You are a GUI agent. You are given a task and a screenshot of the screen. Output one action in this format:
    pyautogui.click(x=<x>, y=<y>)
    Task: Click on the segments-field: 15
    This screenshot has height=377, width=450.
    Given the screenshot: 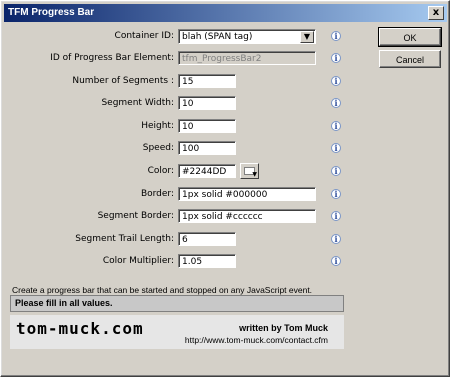 What is the action you would take?
    pyautogui.click(x=207, y=81)
    